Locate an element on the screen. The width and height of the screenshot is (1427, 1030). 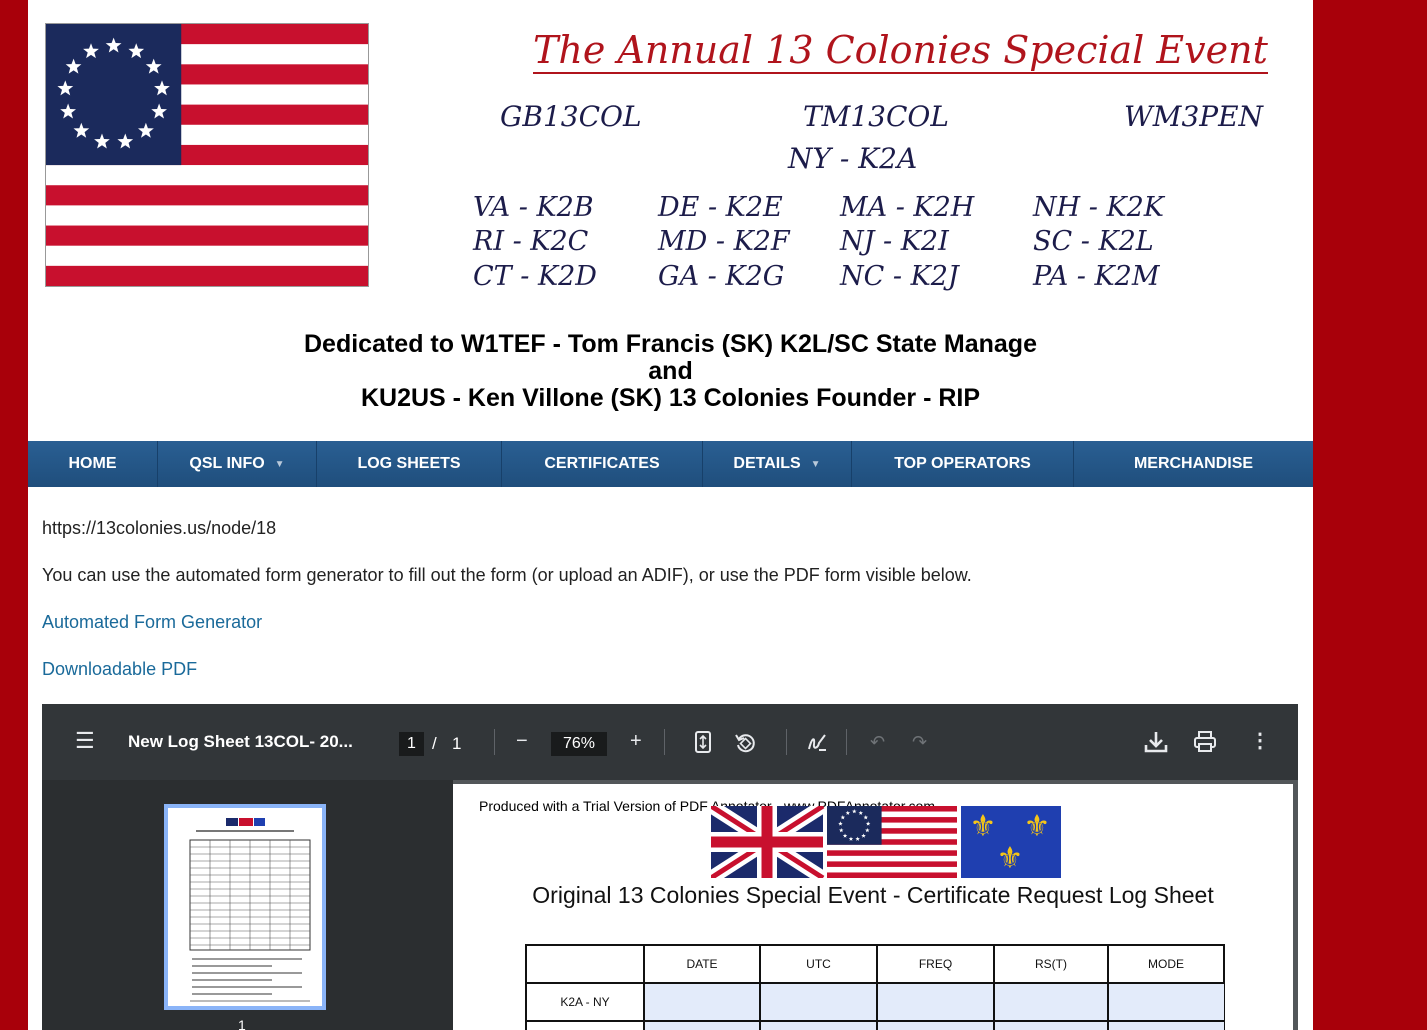
nav-home-label: HOME is located at coordinates (92, 463).